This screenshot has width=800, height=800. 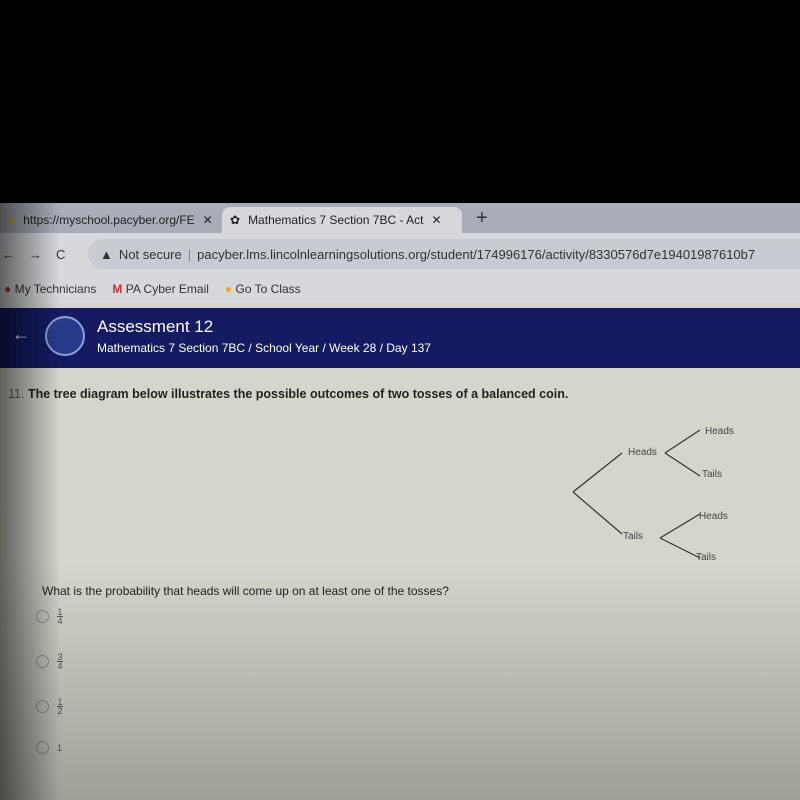 What do you see at coordinates (49, 616) in the screenshot?
I see `option-1: 14` at bounding box center [49, 616].